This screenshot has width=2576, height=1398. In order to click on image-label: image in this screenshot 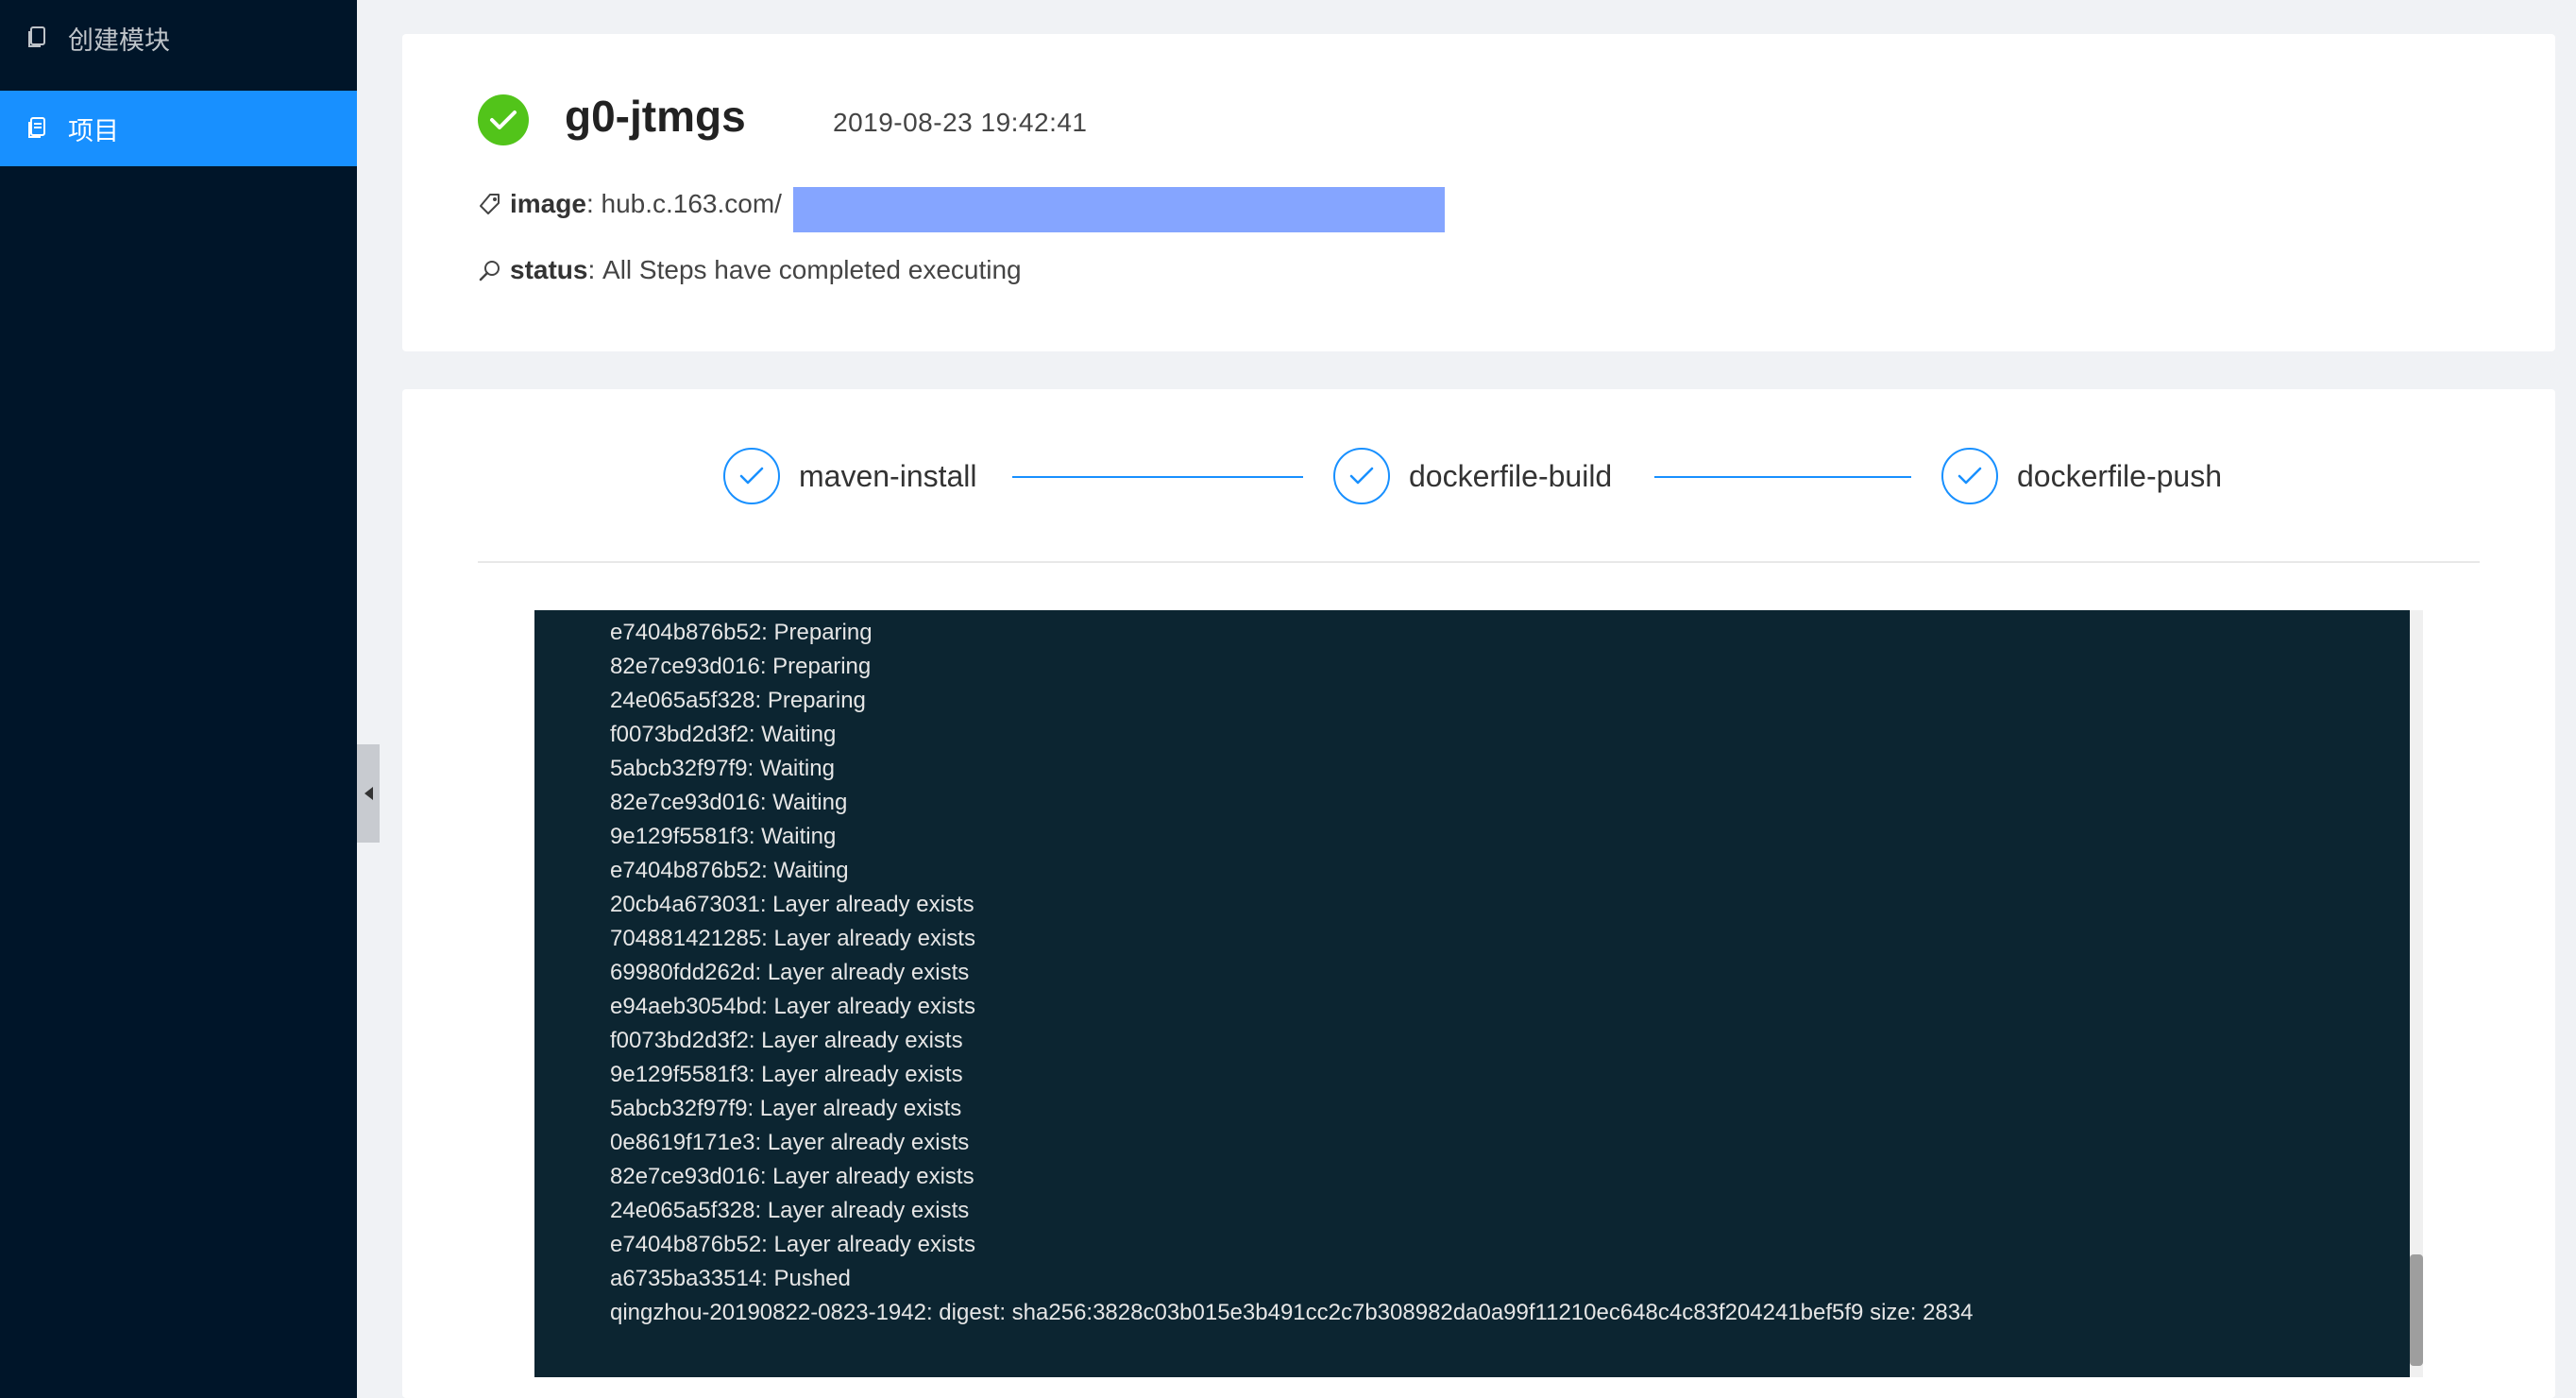, I will do `click(548, 203)`.